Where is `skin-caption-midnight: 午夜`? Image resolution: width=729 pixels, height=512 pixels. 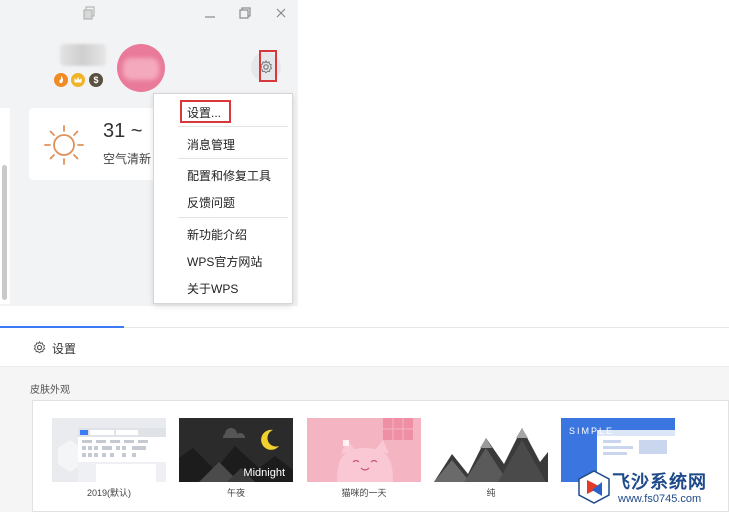 skin-caption-midnight: 午夜 is located at coordinates (235, 493).